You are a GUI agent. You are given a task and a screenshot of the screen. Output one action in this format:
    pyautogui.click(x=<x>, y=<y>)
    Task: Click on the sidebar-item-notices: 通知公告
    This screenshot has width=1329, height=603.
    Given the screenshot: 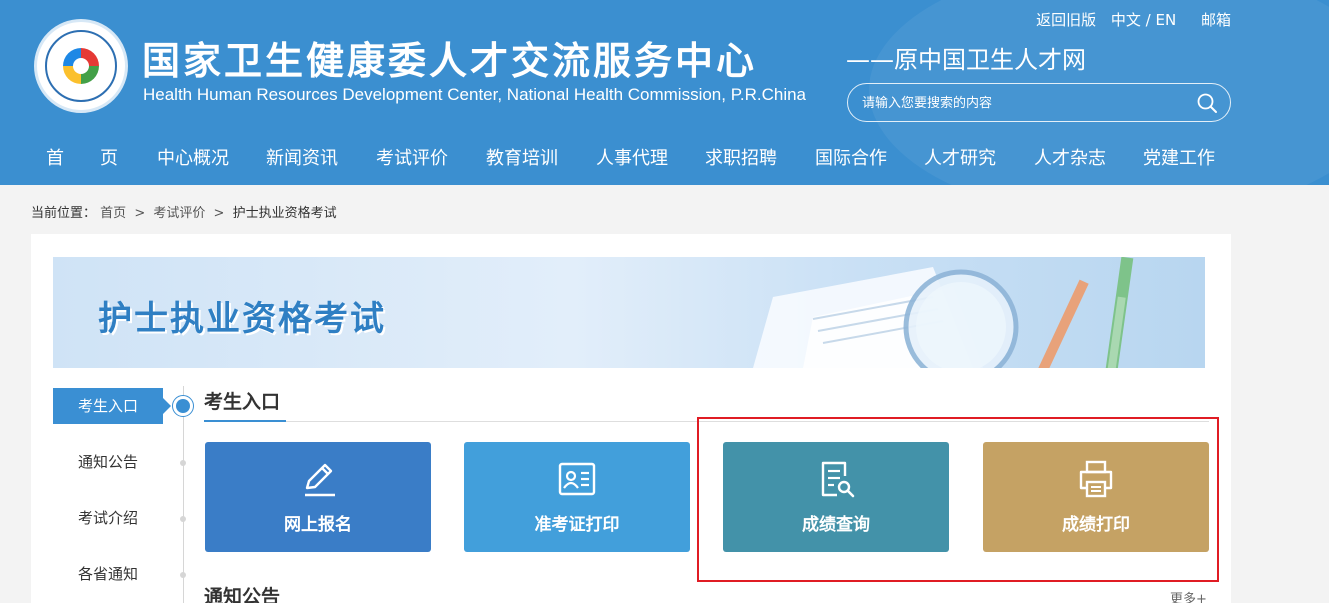 What is the action you would take?
    pyautogui.click(x=108, y=462)
    